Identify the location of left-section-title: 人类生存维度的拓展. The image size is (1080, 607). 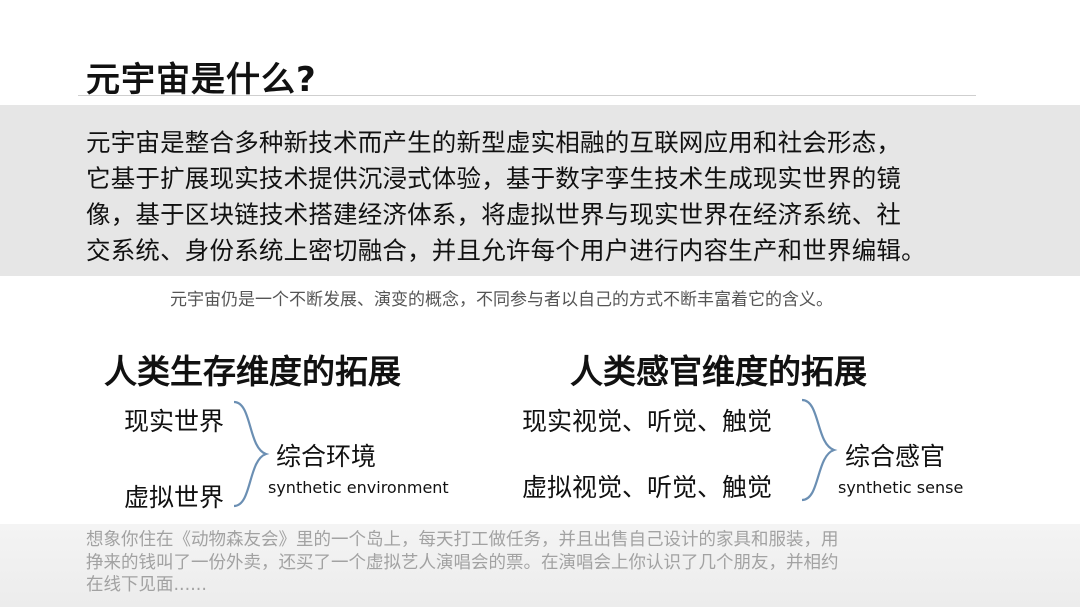
(252, 371).